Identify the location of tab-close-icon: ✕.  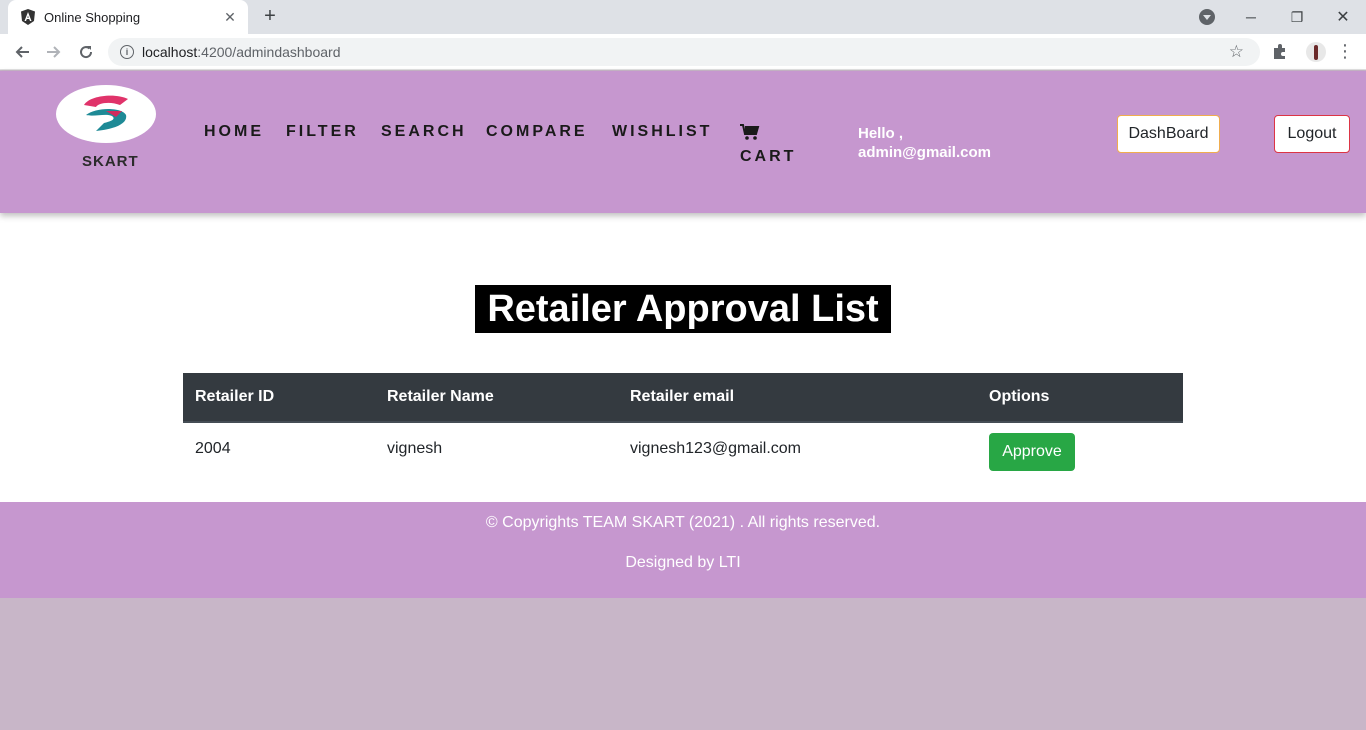
(230, 17).